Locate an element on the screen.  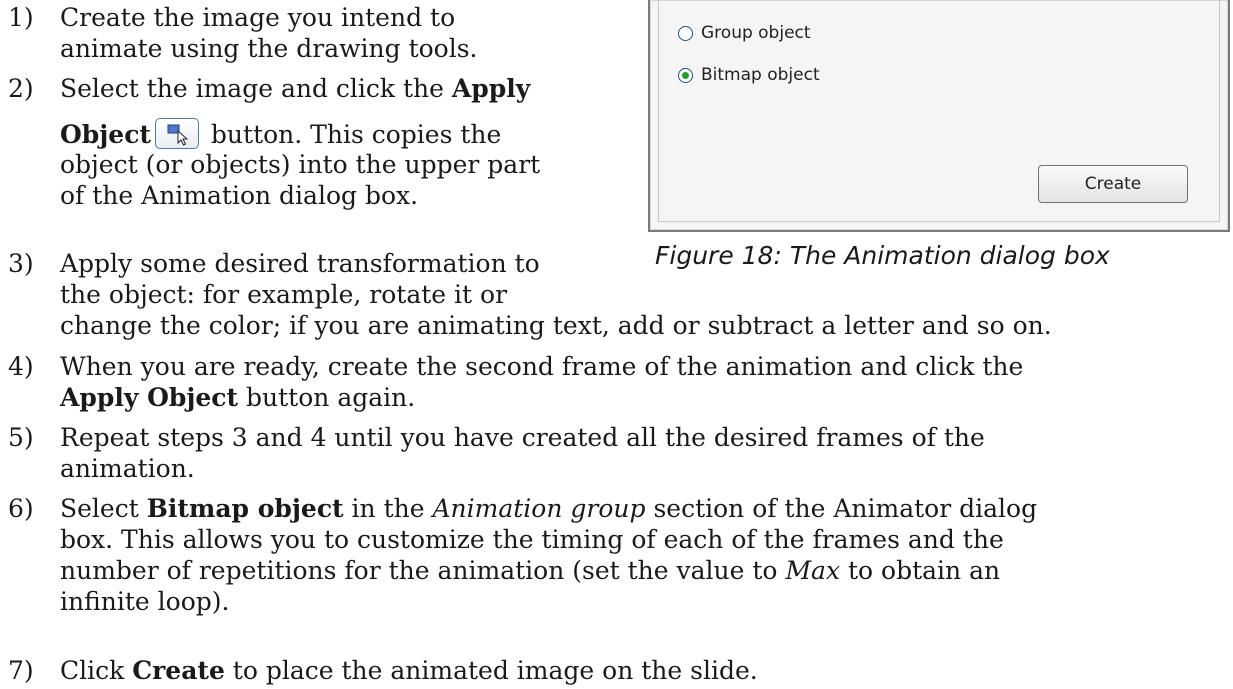
step-number: 3) is located at coordinates (21, 263).